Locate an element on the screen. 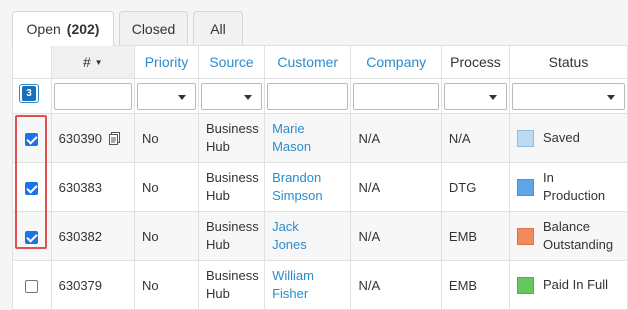 The width and height of the screenshot is (628, 310). customer-link: Jack Jones is located at coordinates (308, 236).